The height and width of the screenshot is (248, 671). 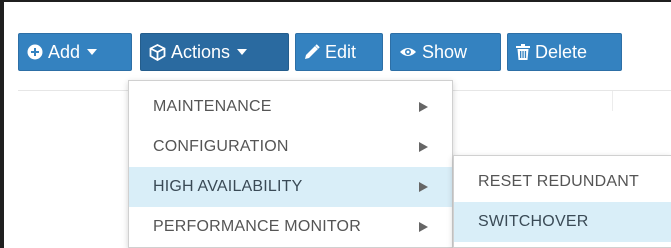 I want to click on cube-icon, so click(x=157, y=52).